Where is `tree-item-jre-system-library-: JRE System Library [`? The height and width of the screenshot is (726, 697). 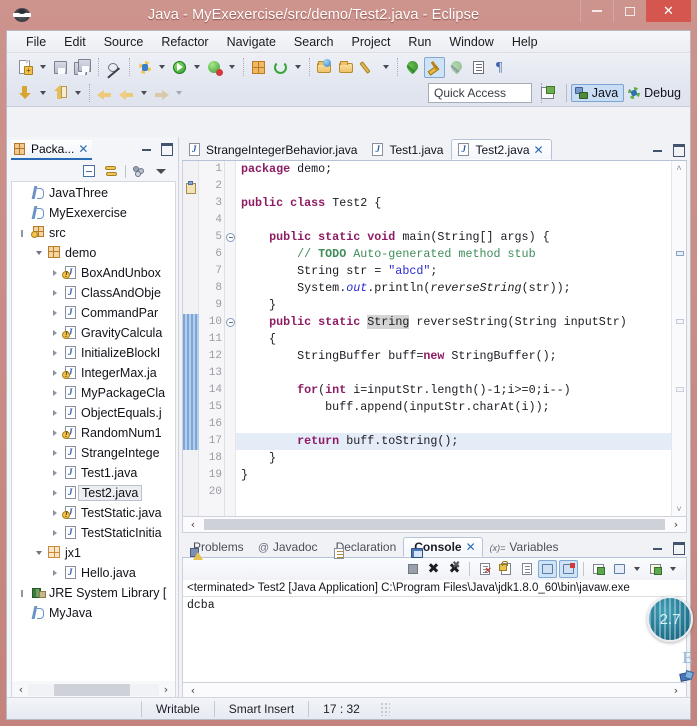 tree-item-jre-system-library-: JRE System Library [ is located at coordinates (93, 593).